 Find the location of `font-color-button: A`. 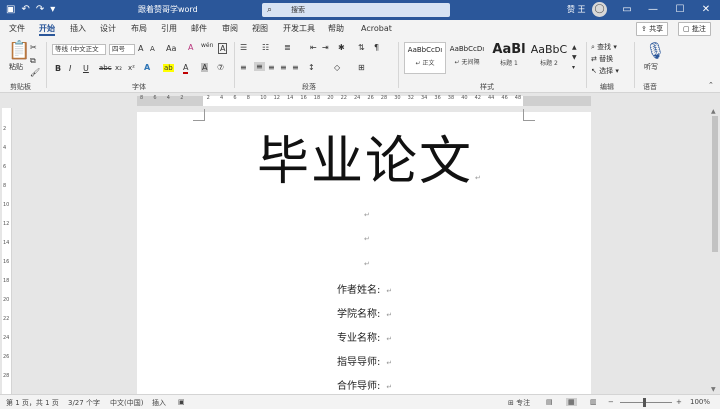

font-color-button: A is located at coordinates (186, 68).